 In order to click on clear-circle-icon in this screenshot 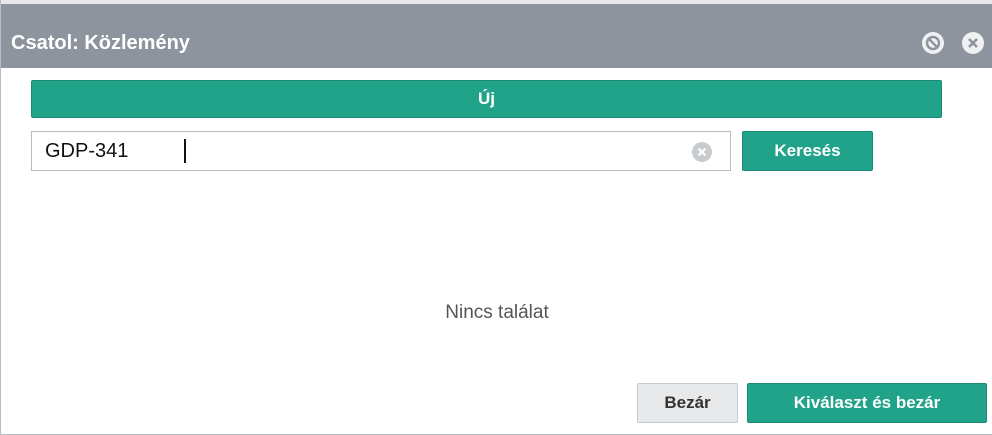, I will do `click(702, 152)`.